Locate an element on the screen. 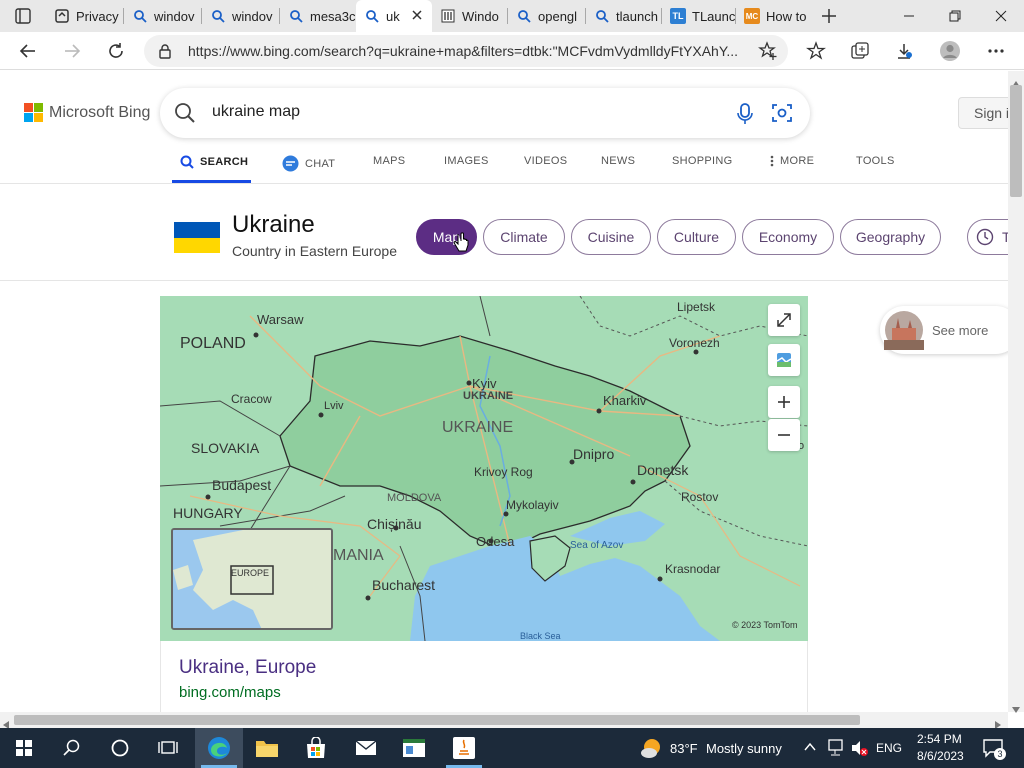  tab-actions-icon is located at coordinates (23, 16).